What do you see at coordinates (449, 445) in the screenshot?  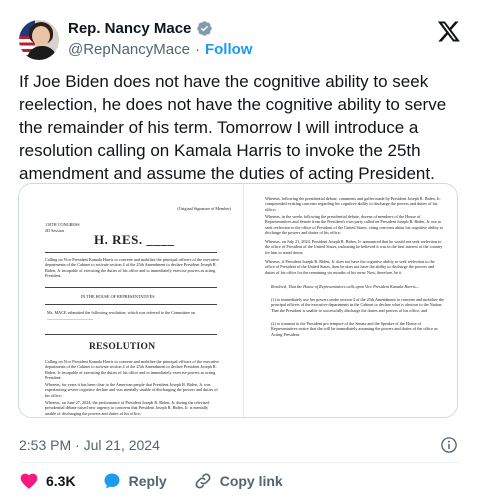 I see `info-icon` at bounding box center [449, 445].